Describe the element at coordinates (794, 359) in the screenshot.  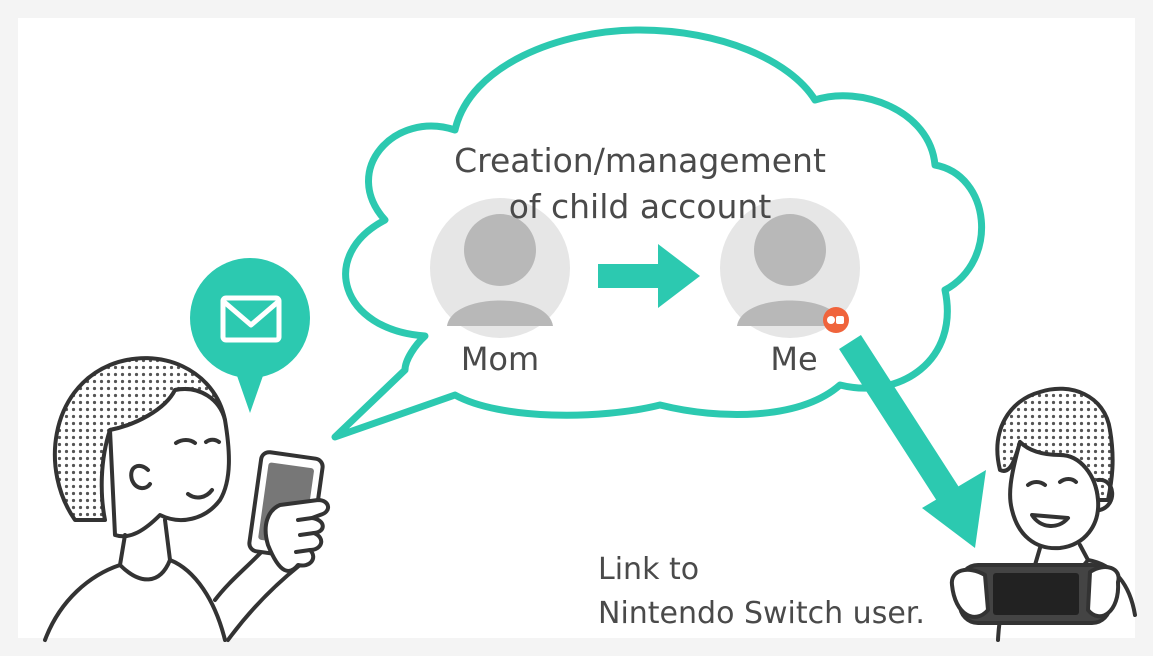
I see `me-account-label: Me` at that location.